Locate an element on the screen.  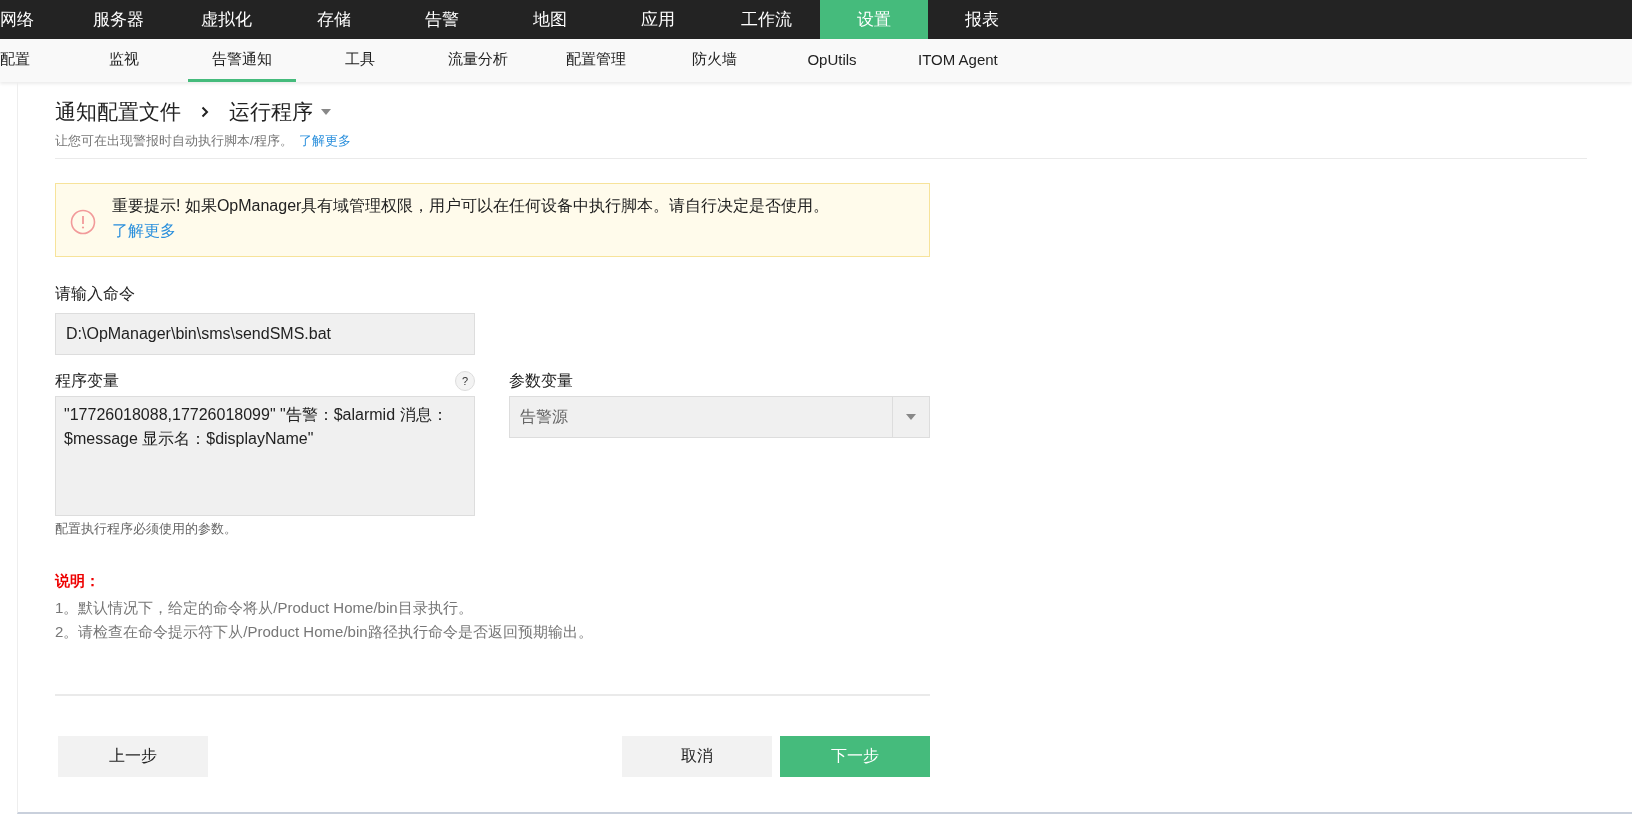
sub-nav-tab: 配置 is located at coordinates (25, 60).